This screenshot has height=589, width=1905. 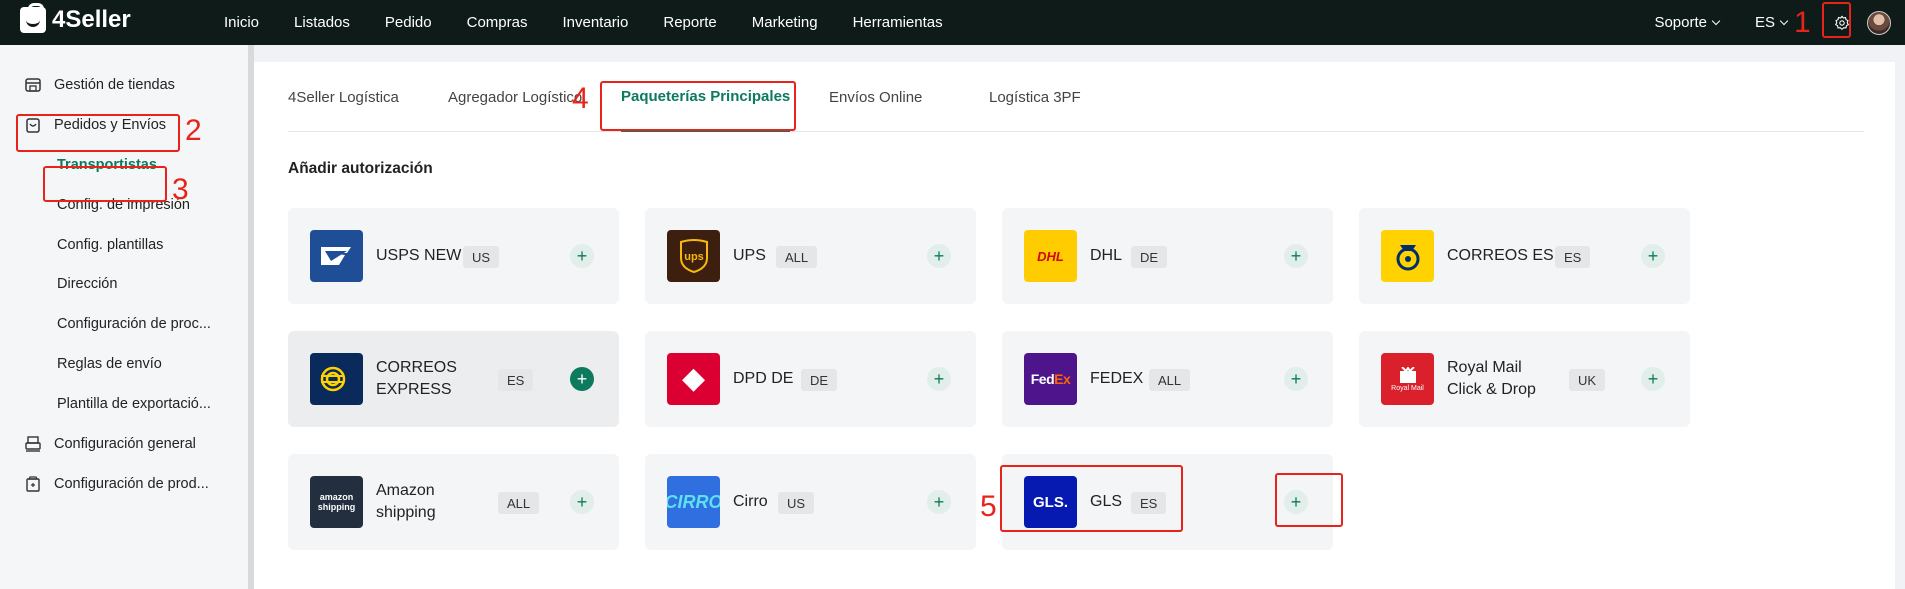 What do you see at coordinates (33, 444) in the screenshot?
I see `printer-icon` at bounding box center [33, 444].